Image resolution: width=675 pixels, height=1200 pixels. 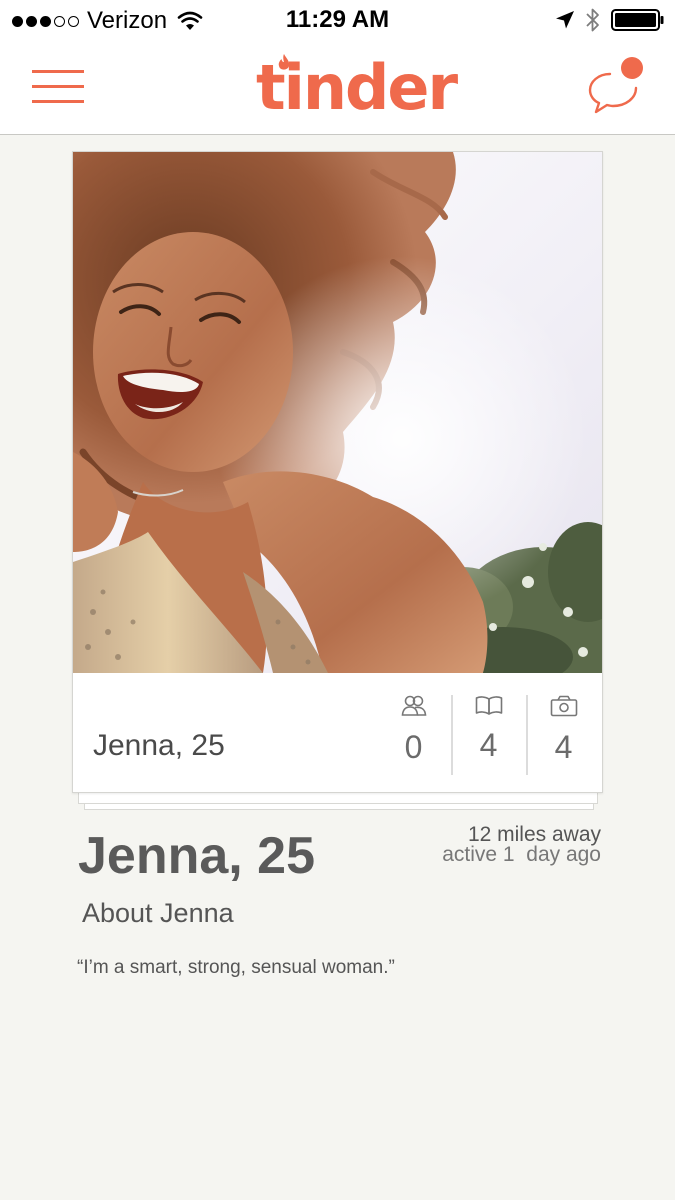 I want to click on menu-button, so click(x=58, y=87).